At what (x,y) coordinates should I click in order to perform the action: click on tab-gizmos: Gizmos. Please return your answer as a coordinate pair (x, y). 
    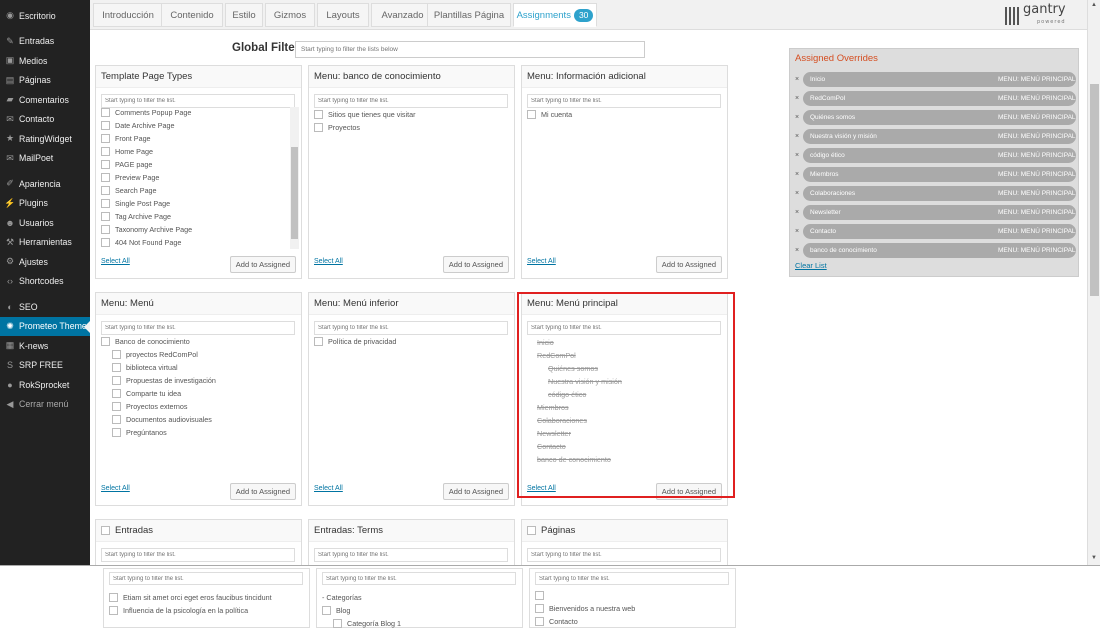
    Looking at the image, I should click on (290, 15).